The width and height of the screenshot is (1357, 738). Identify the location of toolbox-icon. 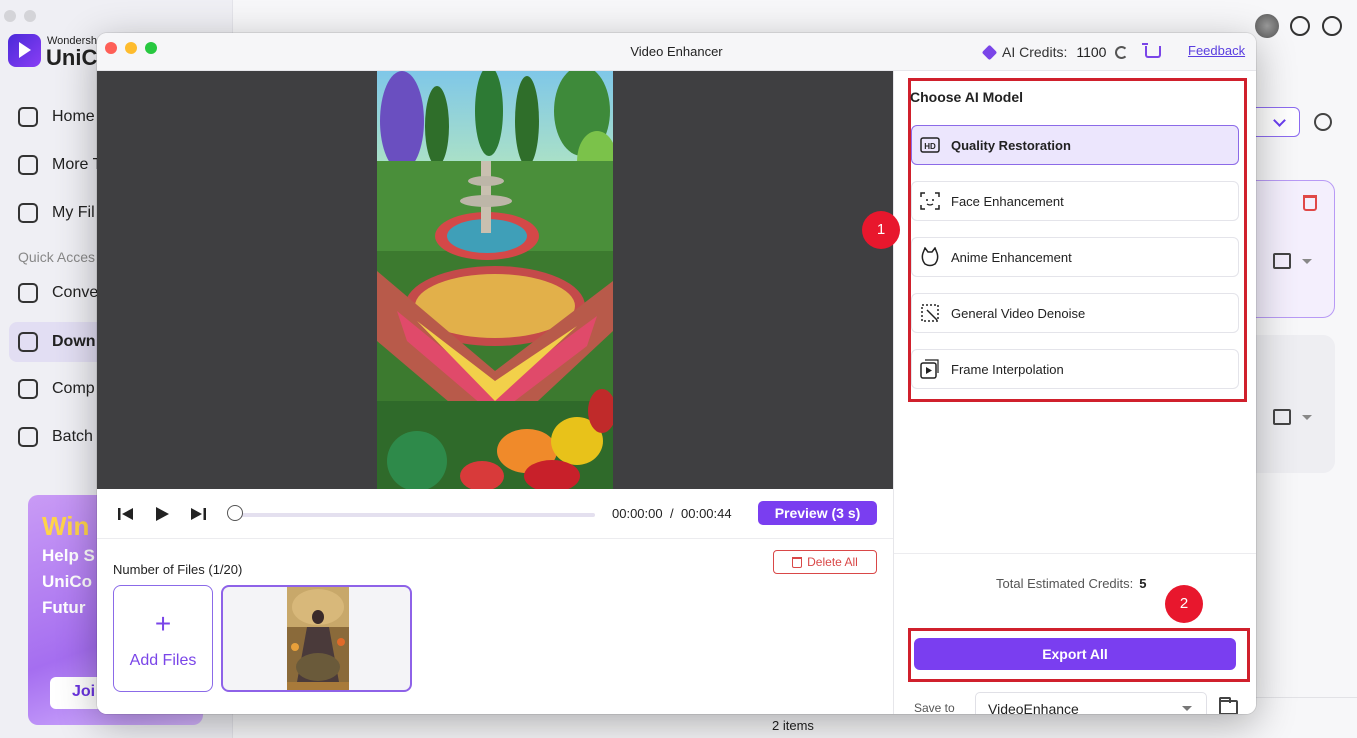
(28, 165).